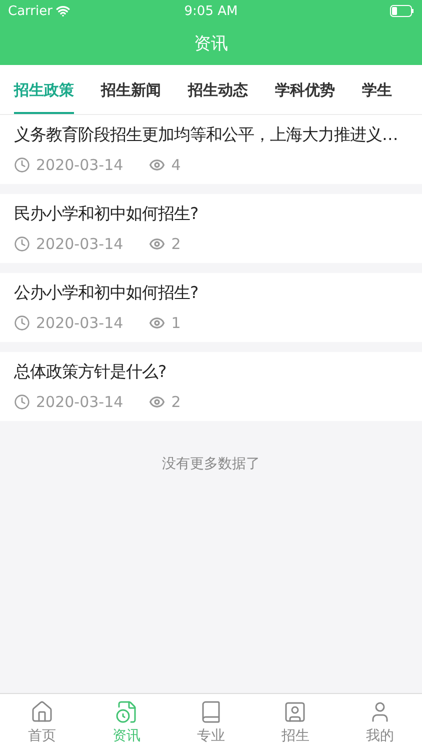  Describe the element at coordinates (126, 712) in the screenshot. I see `document-clock-icon` at that location.